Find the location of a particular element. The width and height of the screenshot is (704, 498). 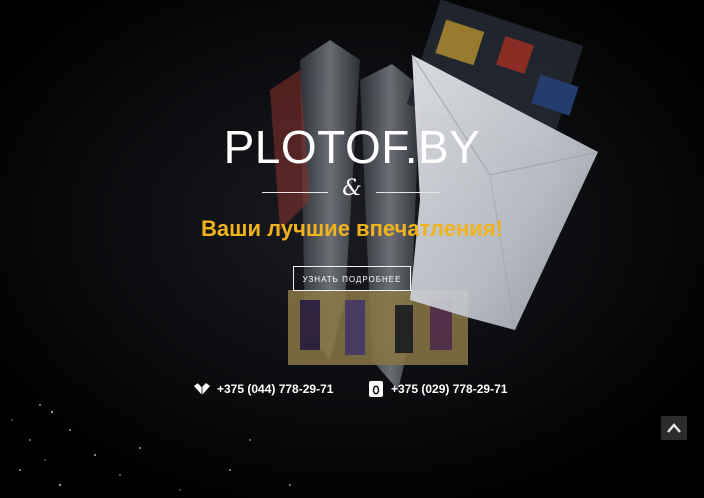

phone-number-velcom: +375 (044) 778-29-71 is located at coordinates (275, 389).